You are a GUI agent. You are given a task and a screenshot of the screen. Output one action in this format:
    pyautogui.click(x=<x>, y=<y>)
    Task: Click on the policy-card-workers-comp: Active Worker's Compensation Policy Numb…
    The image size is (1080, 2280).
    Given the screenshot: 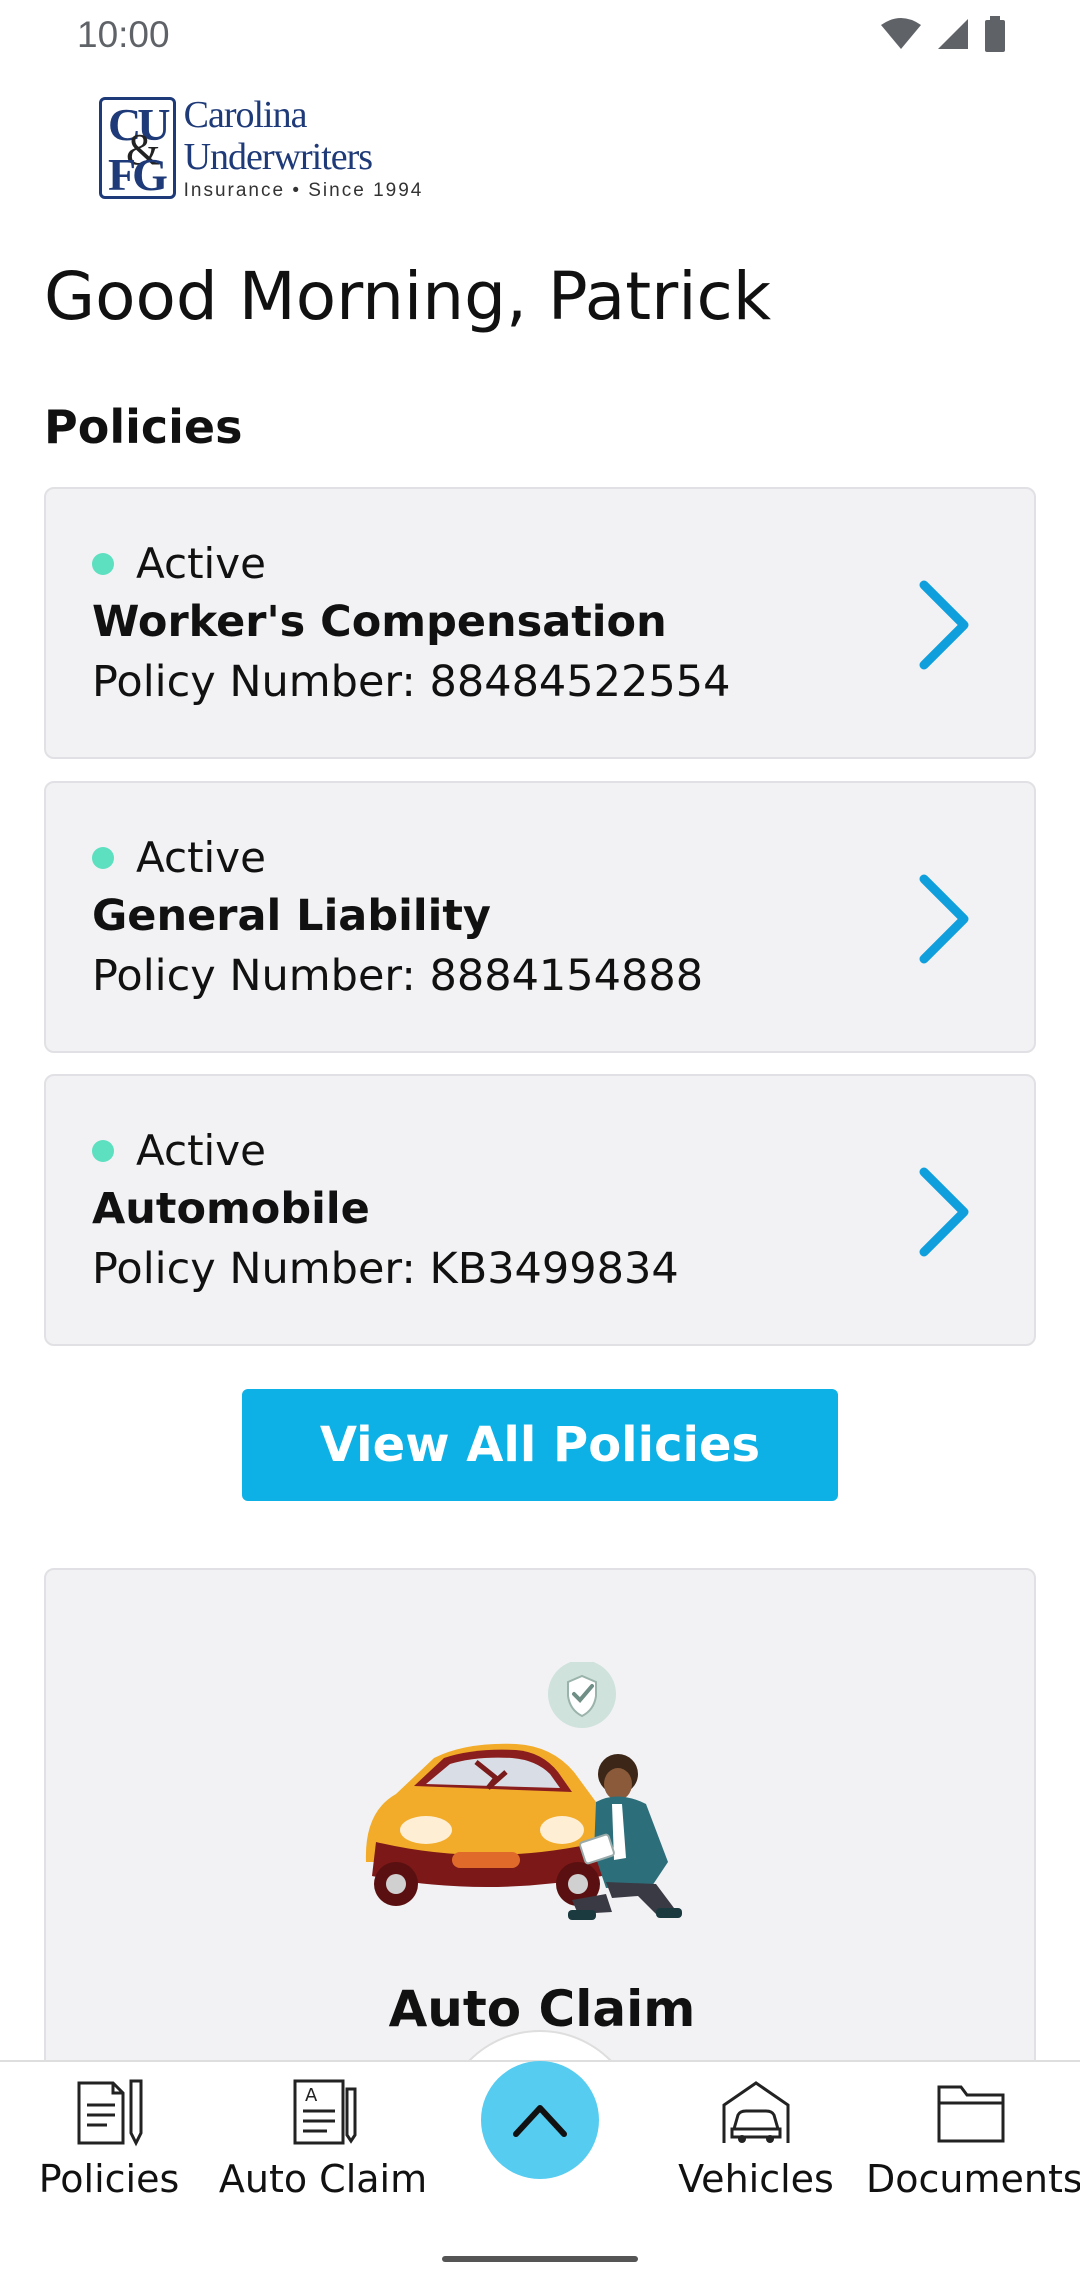 What is the action you would take?
    pyautogui.click(x=540, y=623)
    